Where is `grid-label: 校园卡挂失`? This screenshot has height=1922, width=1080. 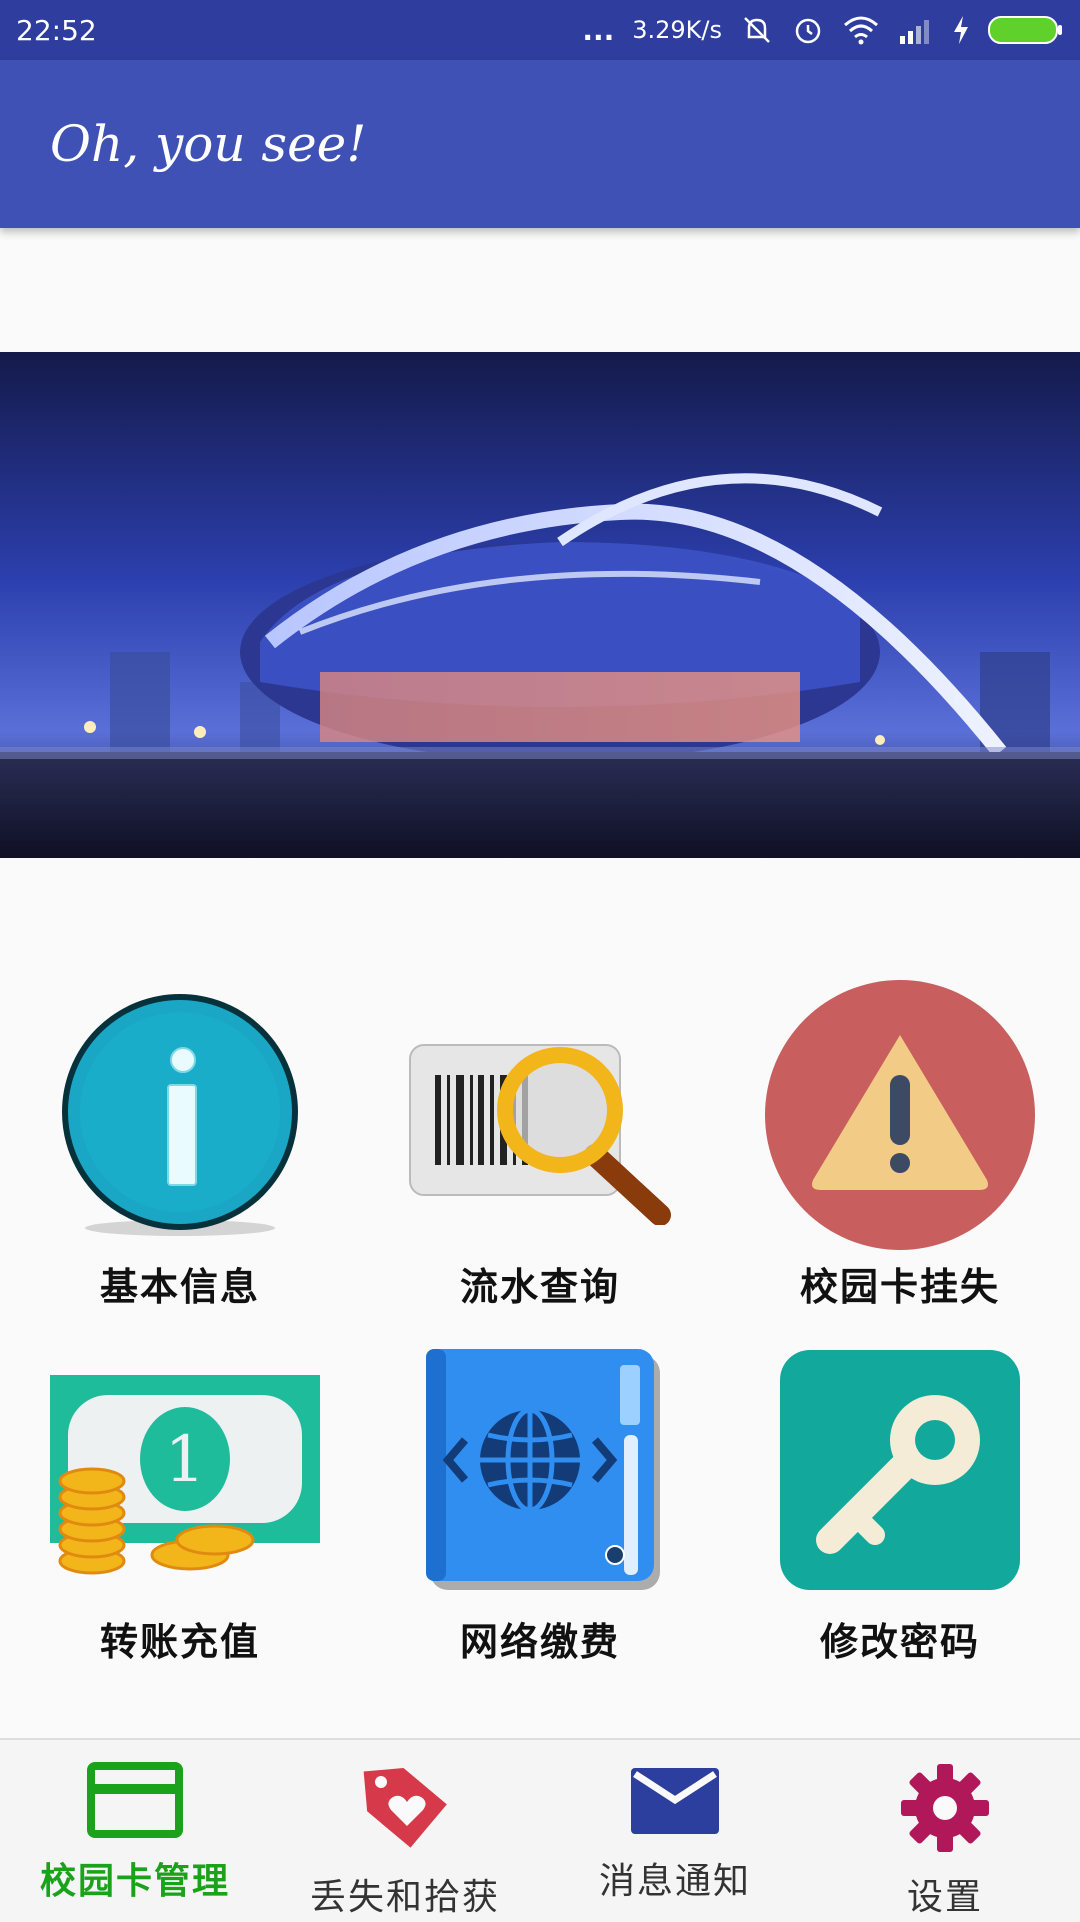 grid-label: 校园卡挂失 is located at coordinates (899, 1287).